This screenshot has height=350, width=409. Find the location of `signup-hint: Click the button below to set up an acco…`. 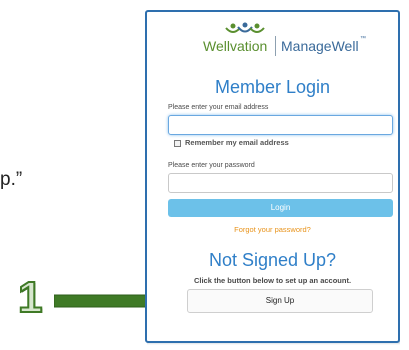

signup-hint: Click the button below to set up an acco… is located at coordinates (272, 280).